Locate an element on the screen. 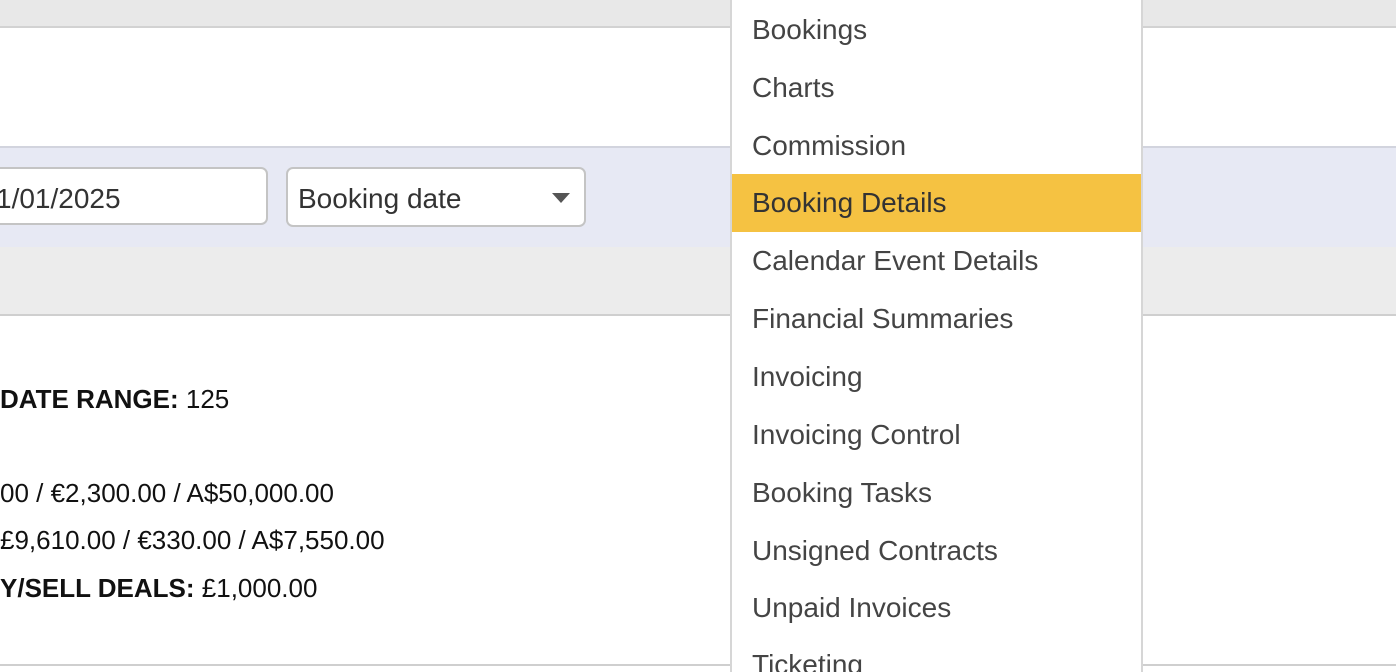 The height and width of the screenshot is (672, 1396). menu-item-invoicing: Invoicing is located at coordinates (936, 377).